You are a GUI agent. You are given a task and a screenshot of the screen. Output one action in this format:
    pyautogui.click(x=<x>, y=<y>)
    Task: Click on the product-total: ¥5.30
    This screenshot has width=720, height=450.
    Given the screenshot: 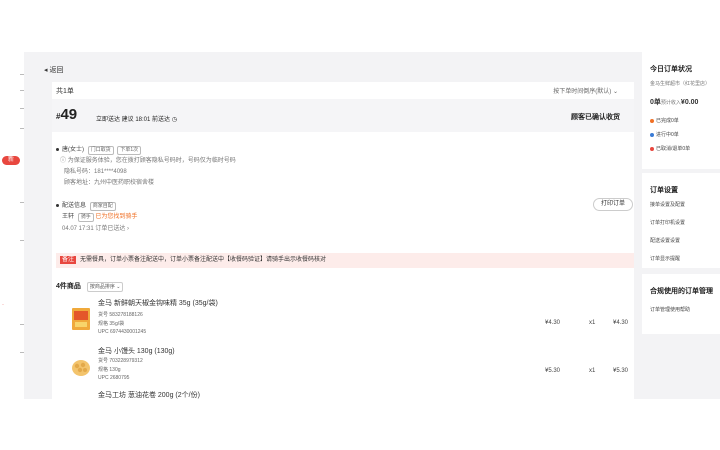 What is the action you would take?
    pyautogui.click(x=621, y=371)
    